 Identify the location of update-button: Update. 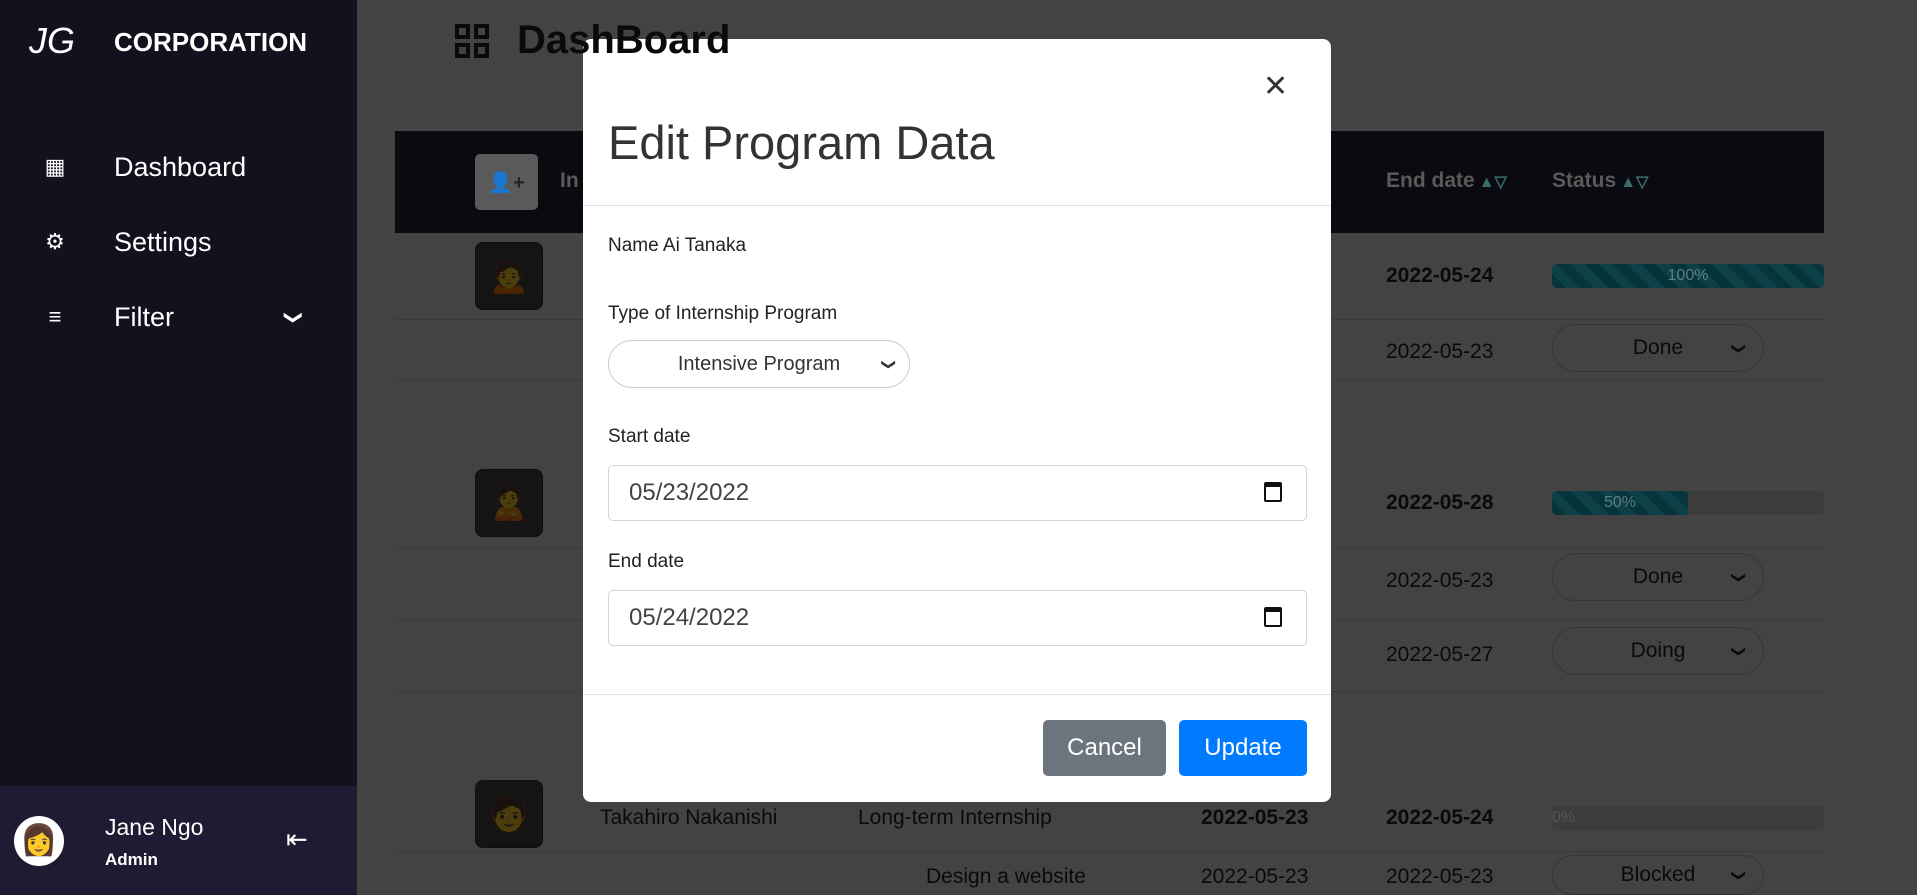
(1243, 748).